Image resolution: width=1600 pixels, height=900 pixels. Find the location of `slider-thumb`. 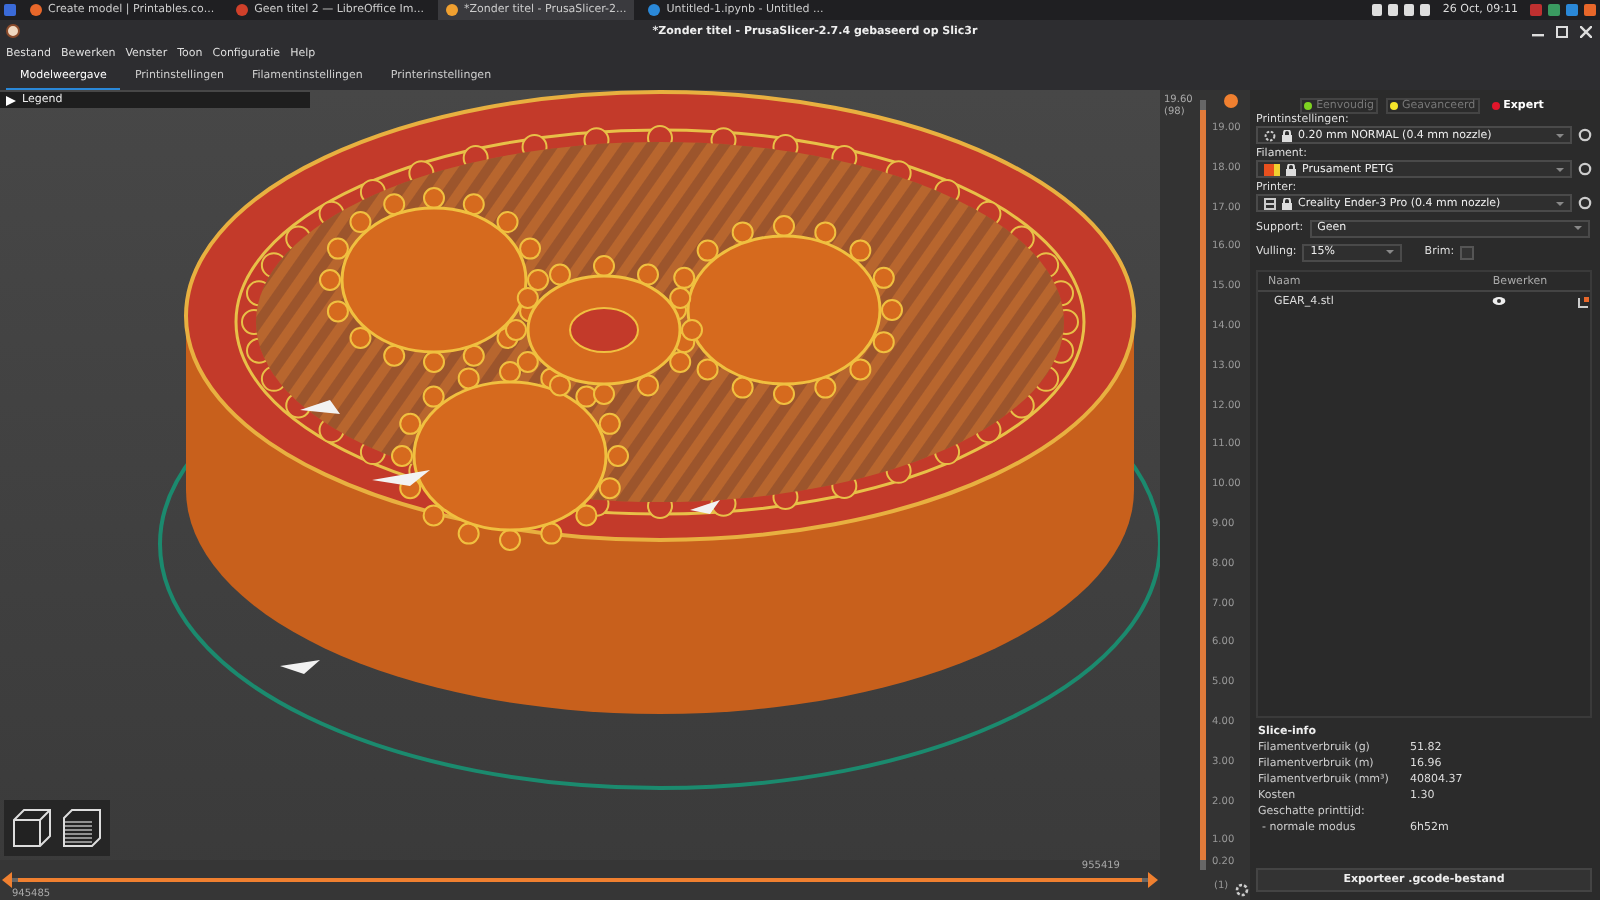

slider-thumb is located at coordinates (1231, 101).